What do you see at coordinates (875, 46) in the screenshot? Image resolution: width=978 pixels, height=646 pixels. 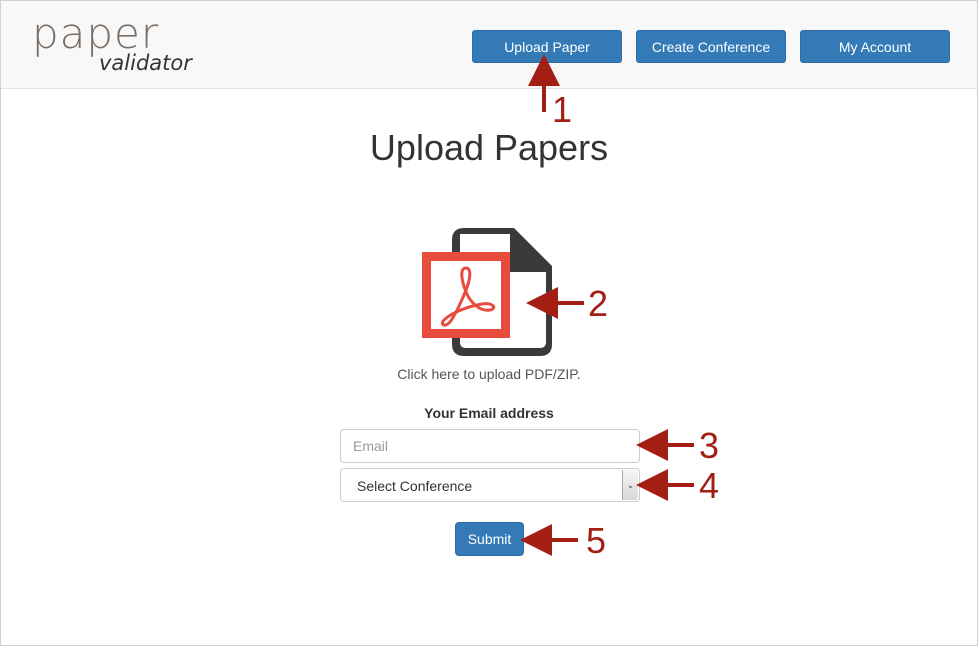 I see `my-account-button: My Account` at bounding box center [875, 46].